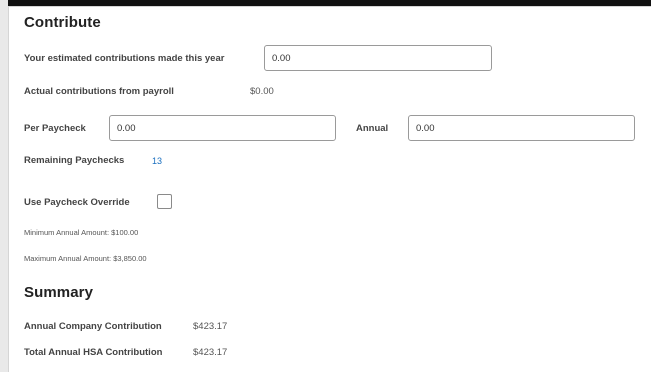  I want to click on remaining-paychecks-label: Remaining Paychecks, so click(74, 160).